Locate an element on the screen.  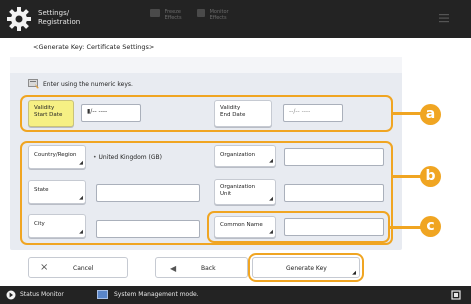
settings-registration-title: Settings/ Registration is located at coordinates (59, 18).